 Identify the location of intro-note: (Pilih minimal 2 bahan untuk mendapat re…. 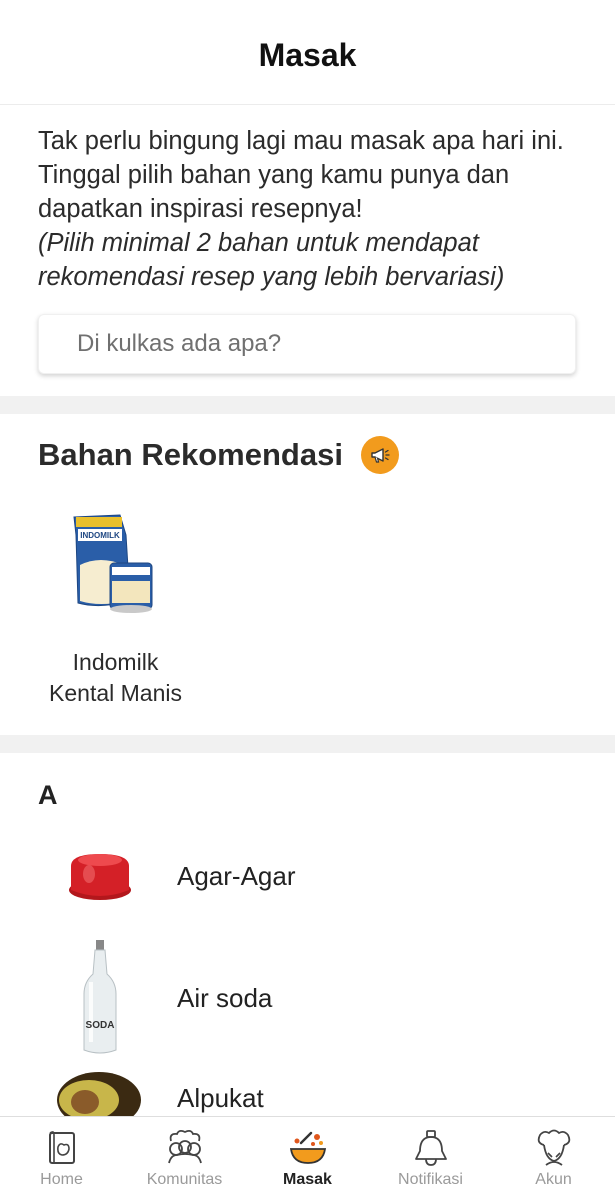
(271, 260).